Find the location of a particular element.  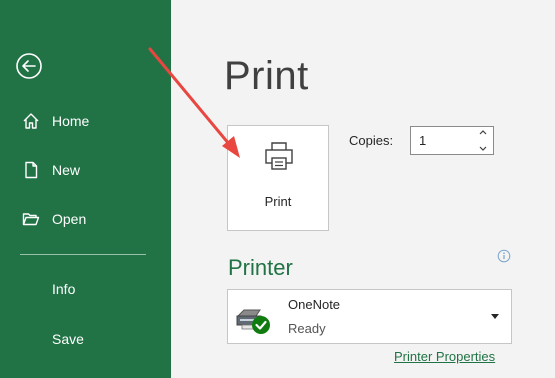

sidebar-item-save: Save is located at coordinates (85, 339).